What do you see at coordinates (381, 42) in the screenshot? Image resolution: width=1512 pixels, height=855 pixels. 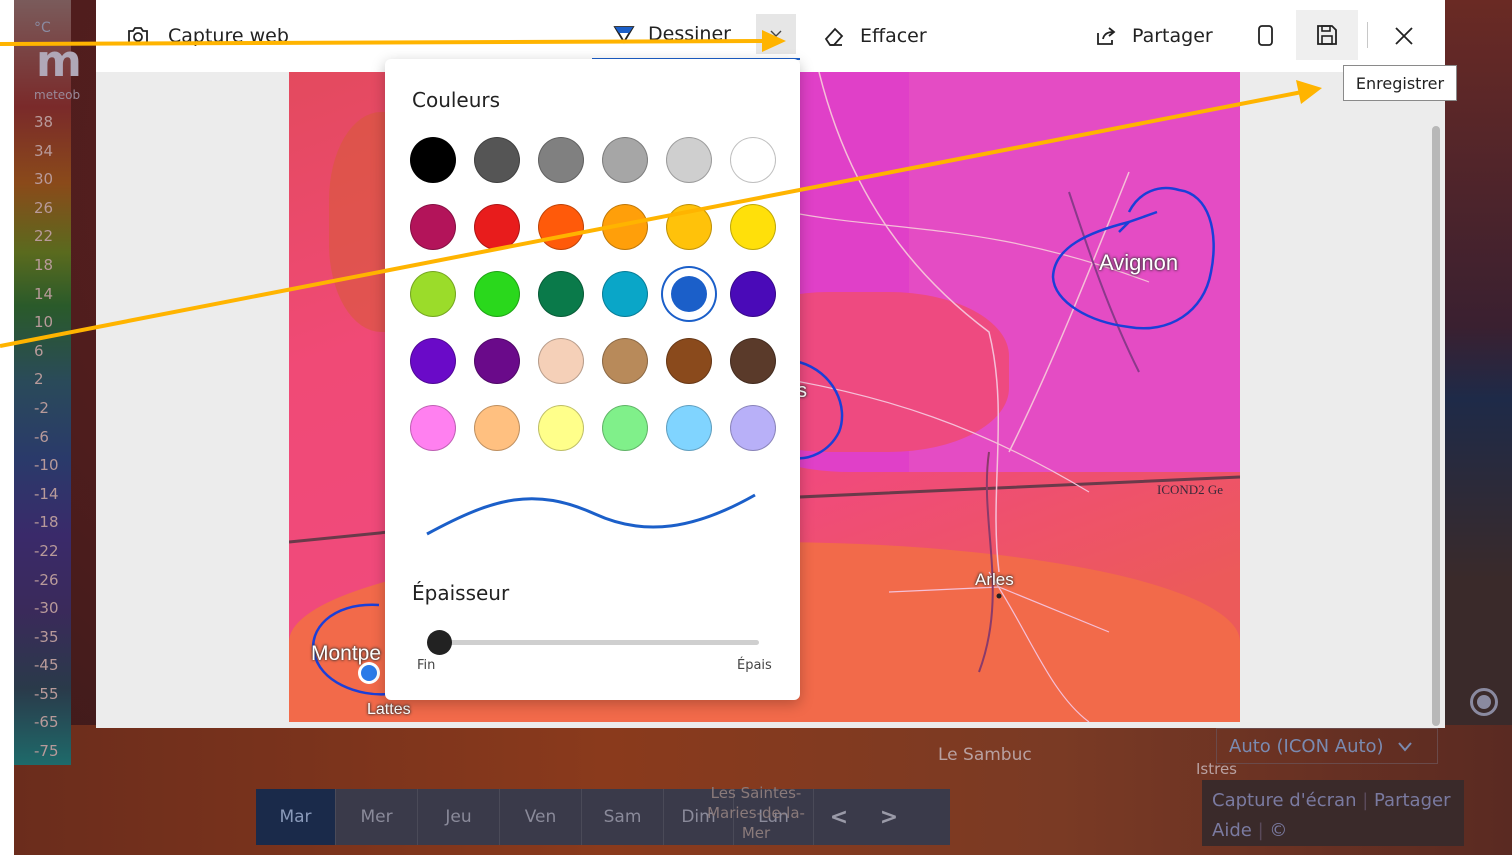 I see `arrow-to-dropdown` at bounding box center [381, 42].